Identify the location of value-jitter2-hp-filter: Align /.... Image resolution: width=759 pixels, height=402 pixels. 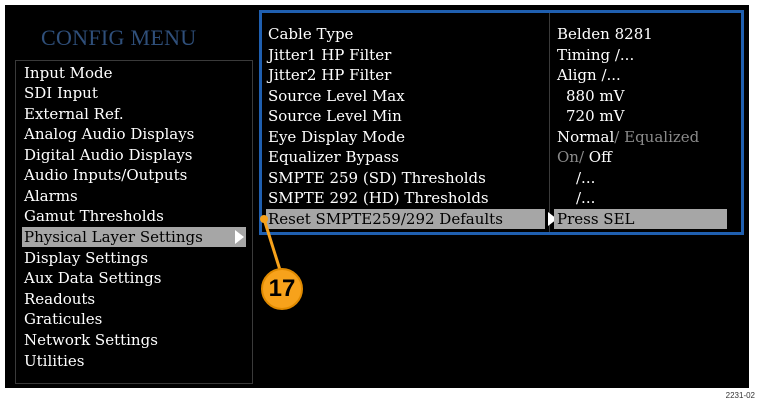
(589, 75).